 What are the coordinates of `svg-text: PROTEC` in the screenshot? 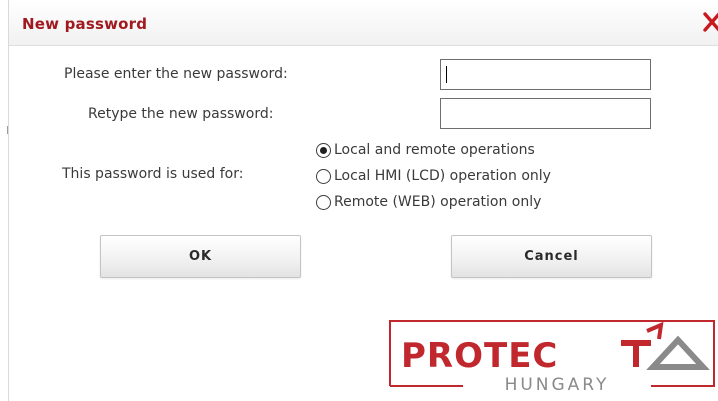 It's located at (479, 356).